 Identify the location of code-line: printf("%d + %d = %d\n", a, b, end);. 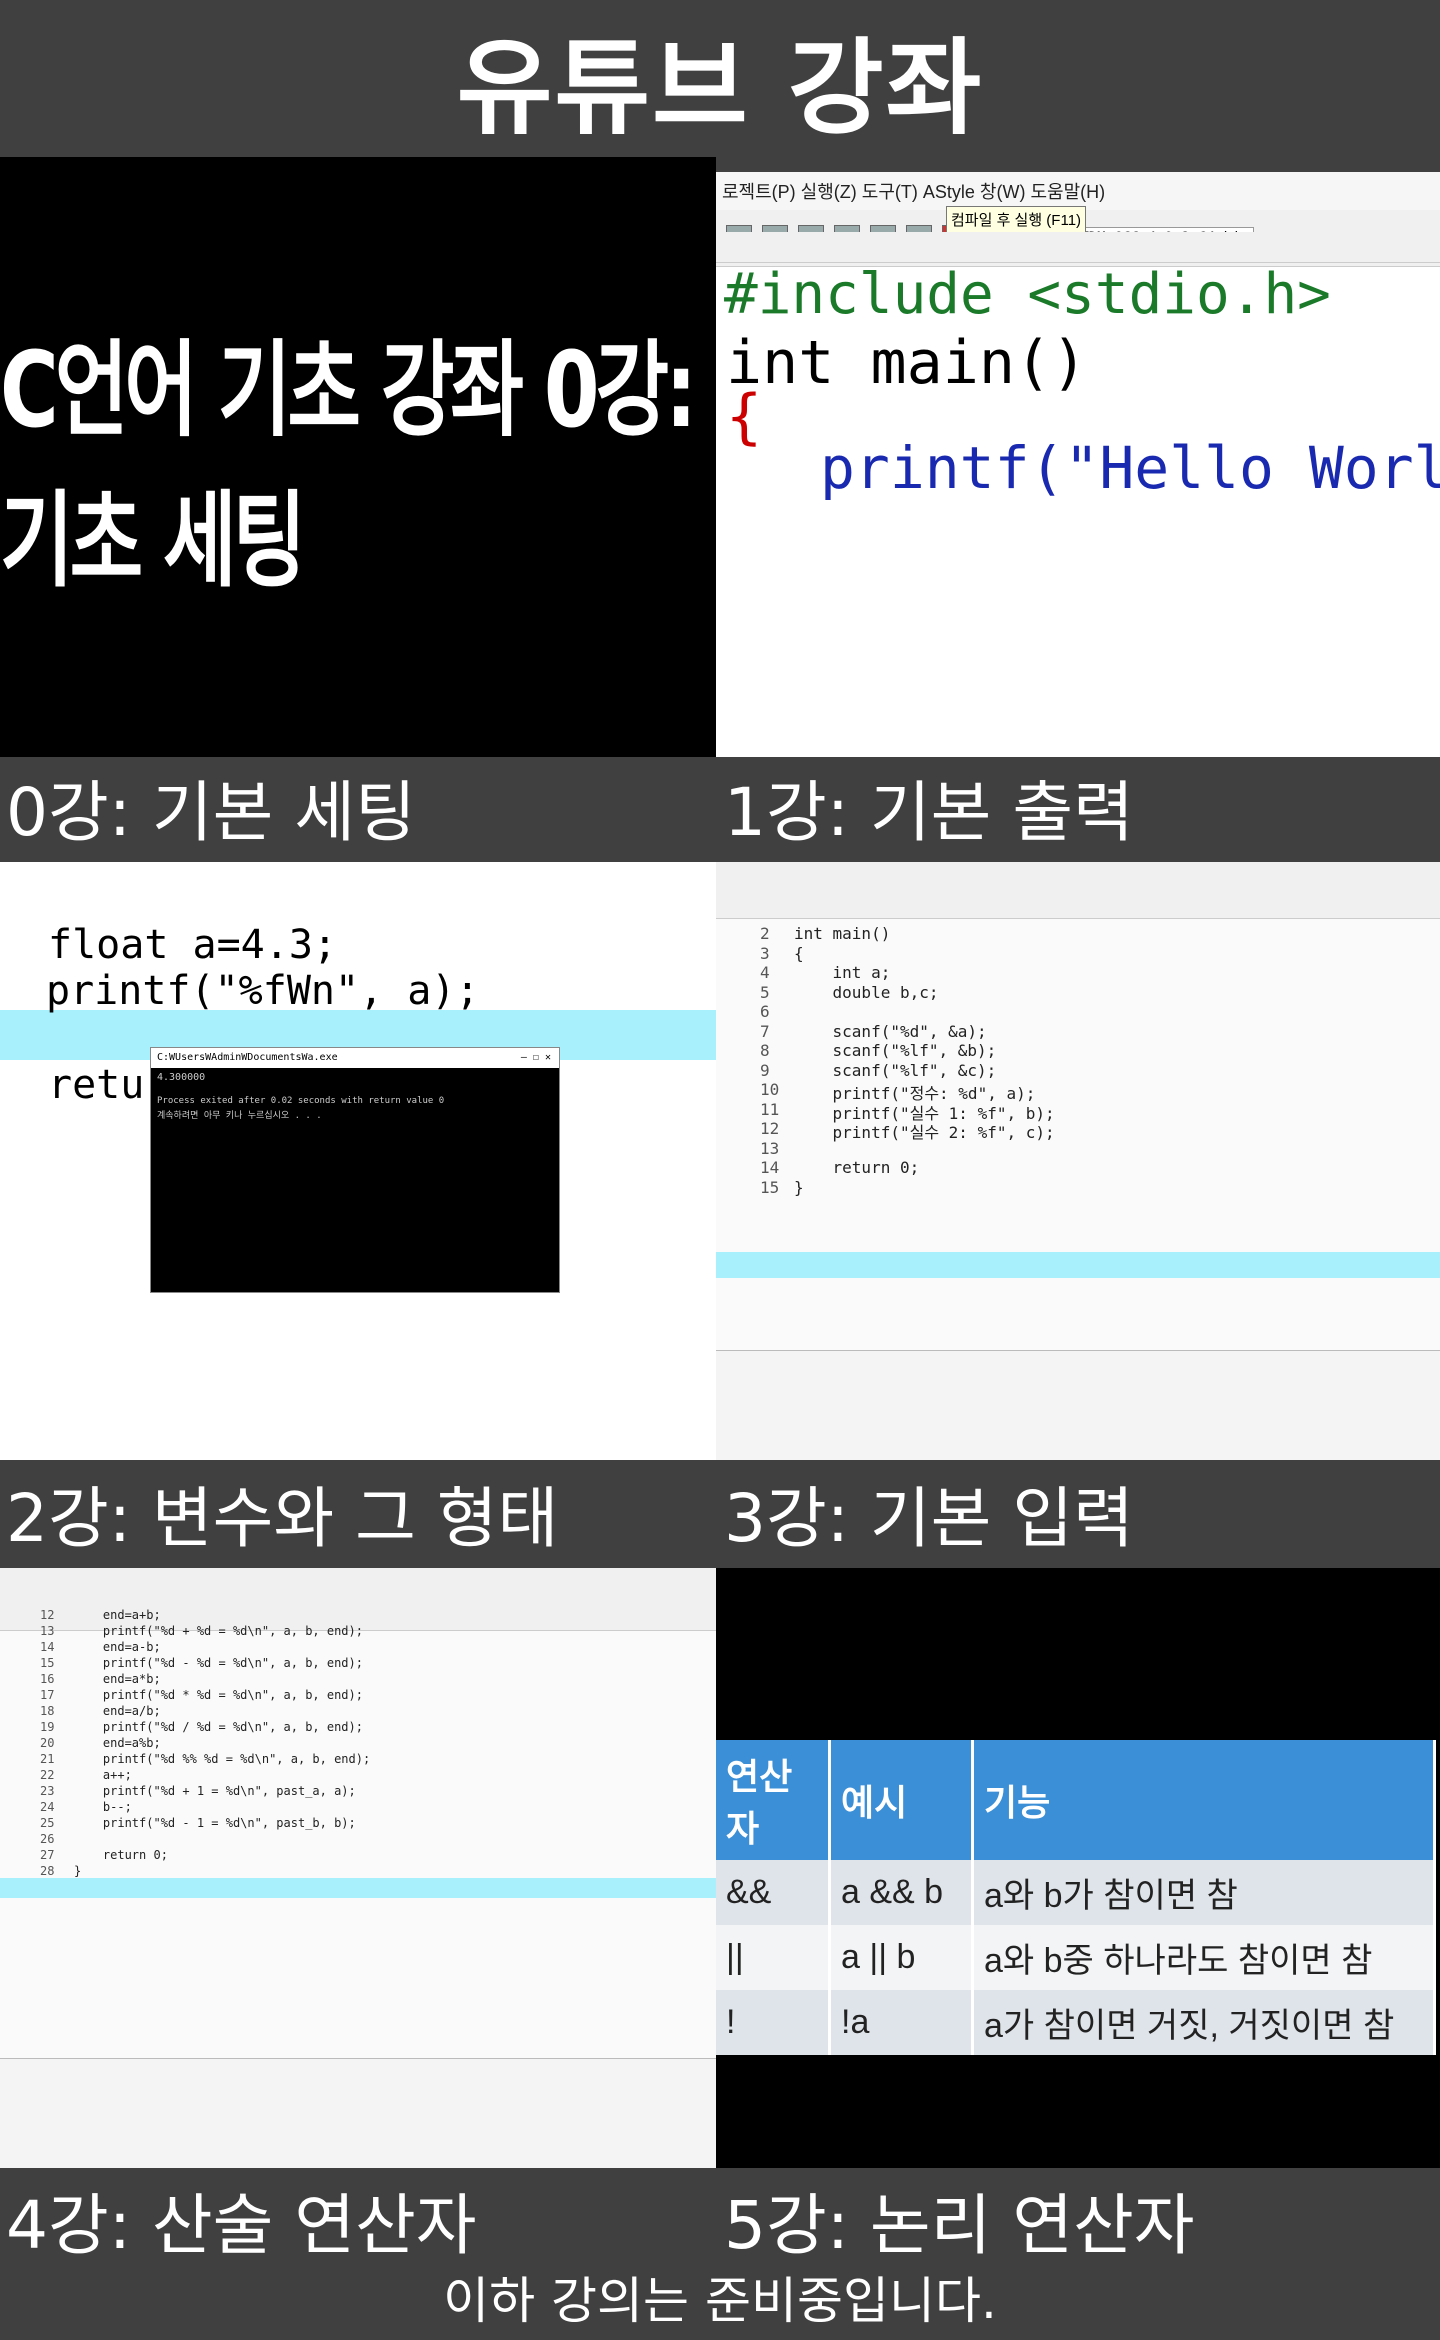
(218, 1631).